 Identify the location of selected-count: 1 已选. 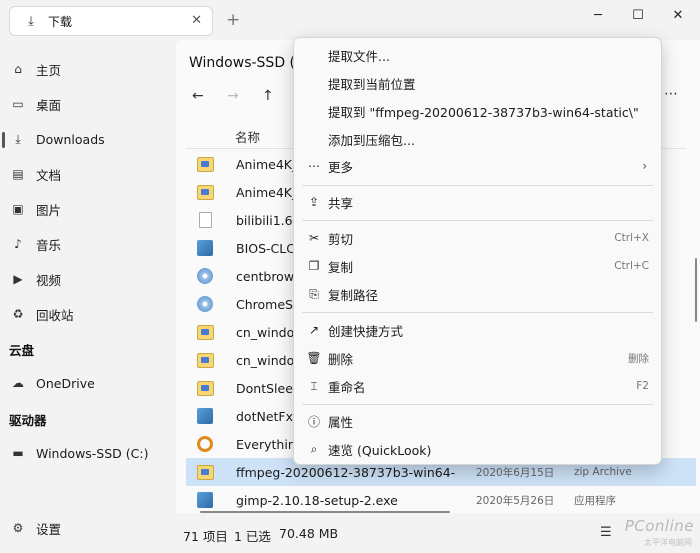
(252, 536).